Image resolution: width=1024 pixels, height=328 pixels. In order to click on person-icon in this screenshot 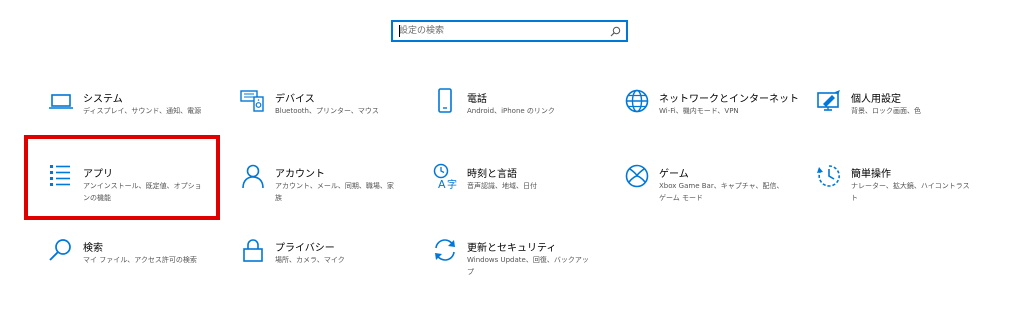, I will do `click(253, 176)`.